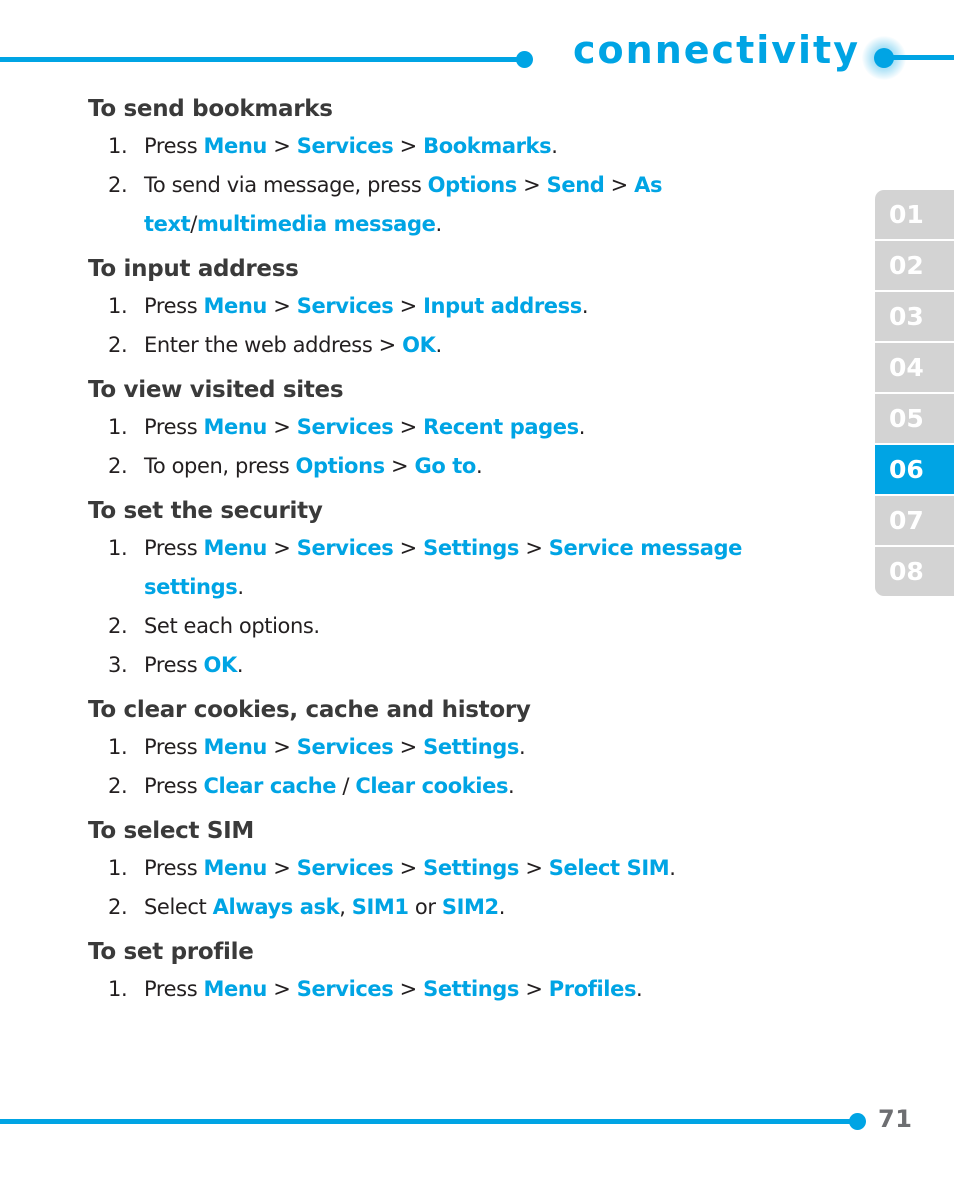 The height and width of the screenshot is (1179, 954). I want to click on step-text: Set each options., so click(232, 626).